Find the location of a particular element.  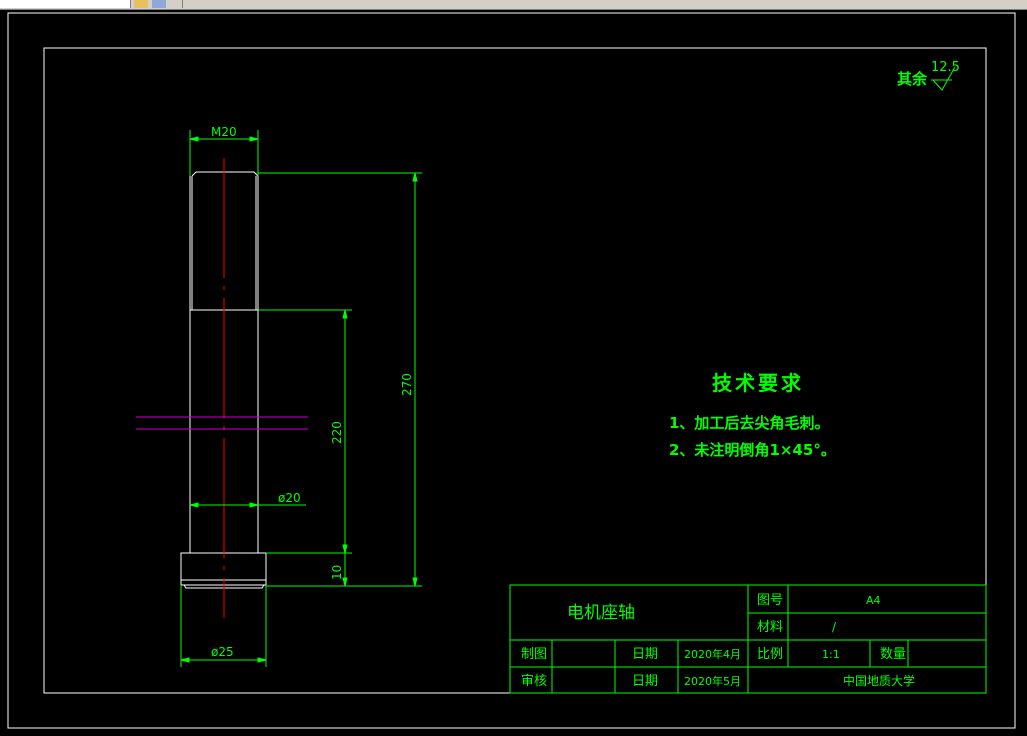

date-value-2: 2020年5月 is located at coordinates (712, 681).